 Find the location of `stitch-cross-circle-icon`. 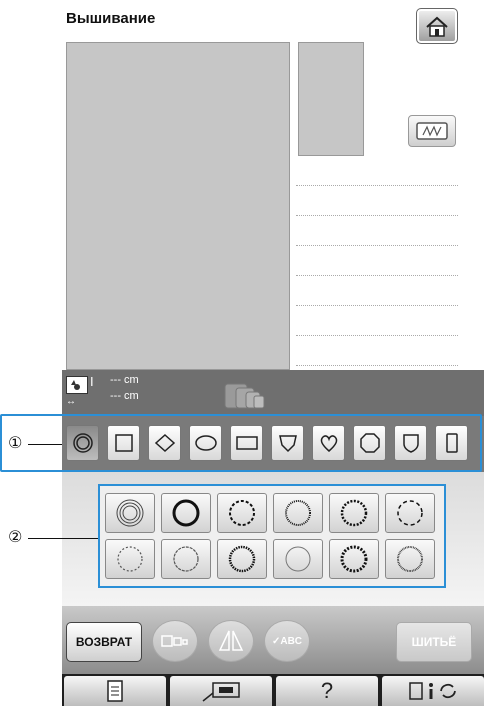

stitch-cross-circle-icon is located at coordinates (354, 513).